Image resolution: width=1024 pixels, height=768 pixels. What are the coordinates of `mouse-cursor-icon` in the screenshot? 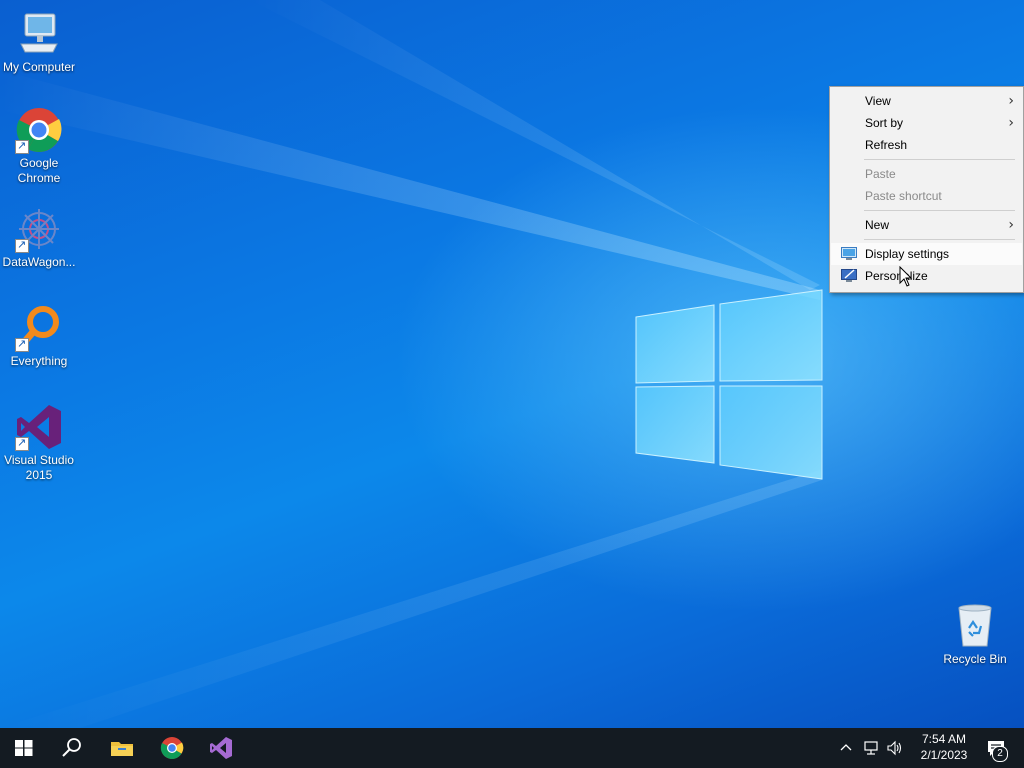 It's located at (906, 276).